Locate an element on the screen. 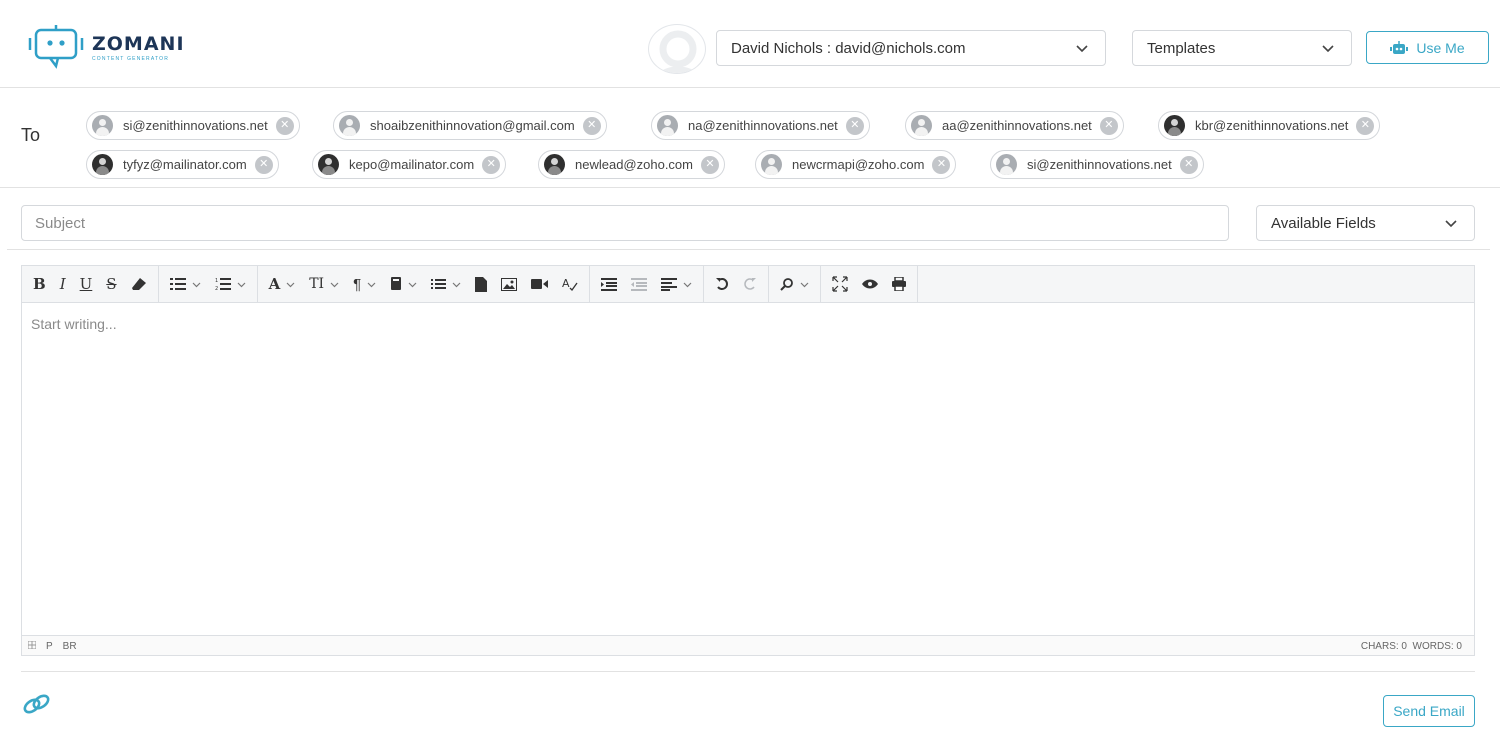  recipient-email: newlead@zoho.com is located at coordinates (634, 164).